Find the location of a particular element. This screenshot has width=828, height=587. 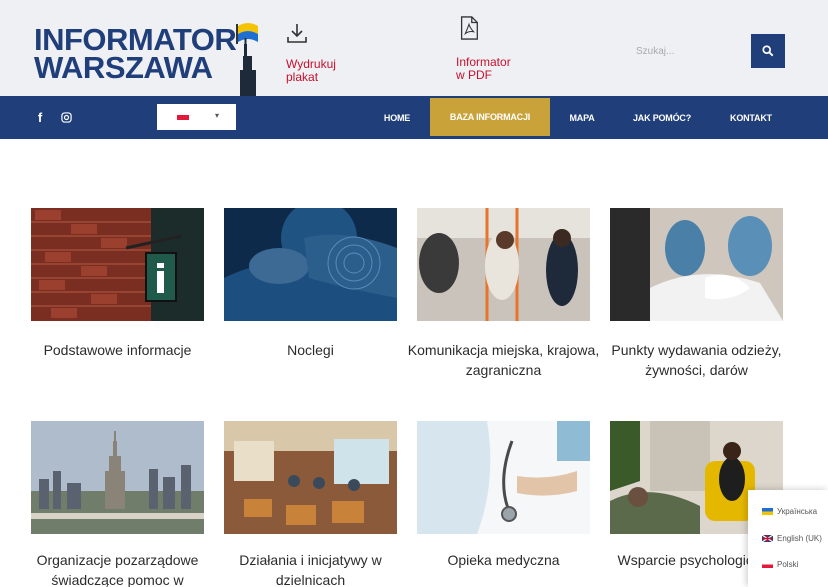

ua-flag-icon is located at coordinates (767, 511).